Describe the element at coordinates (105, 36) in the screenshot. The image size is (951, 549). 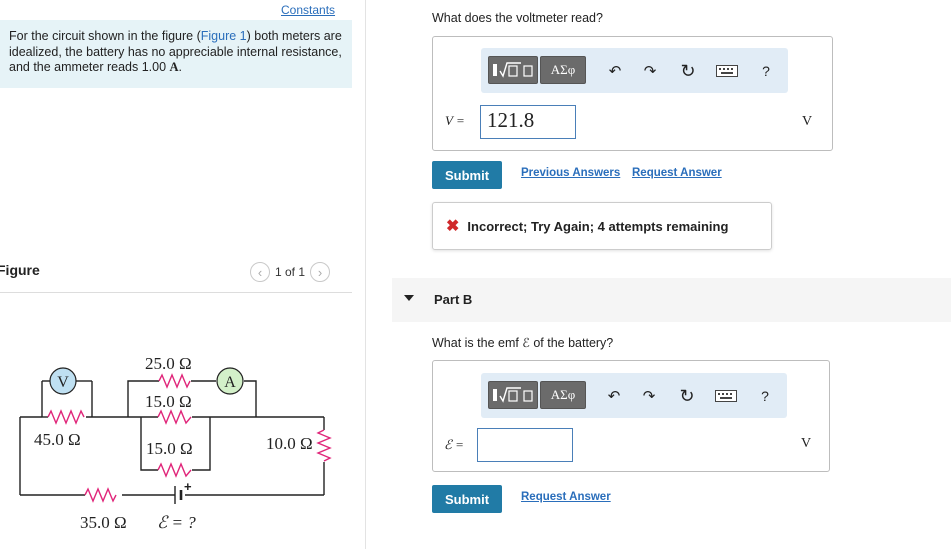
I see `problem-text-pre: For the circuit shown in the figure (` at that location.